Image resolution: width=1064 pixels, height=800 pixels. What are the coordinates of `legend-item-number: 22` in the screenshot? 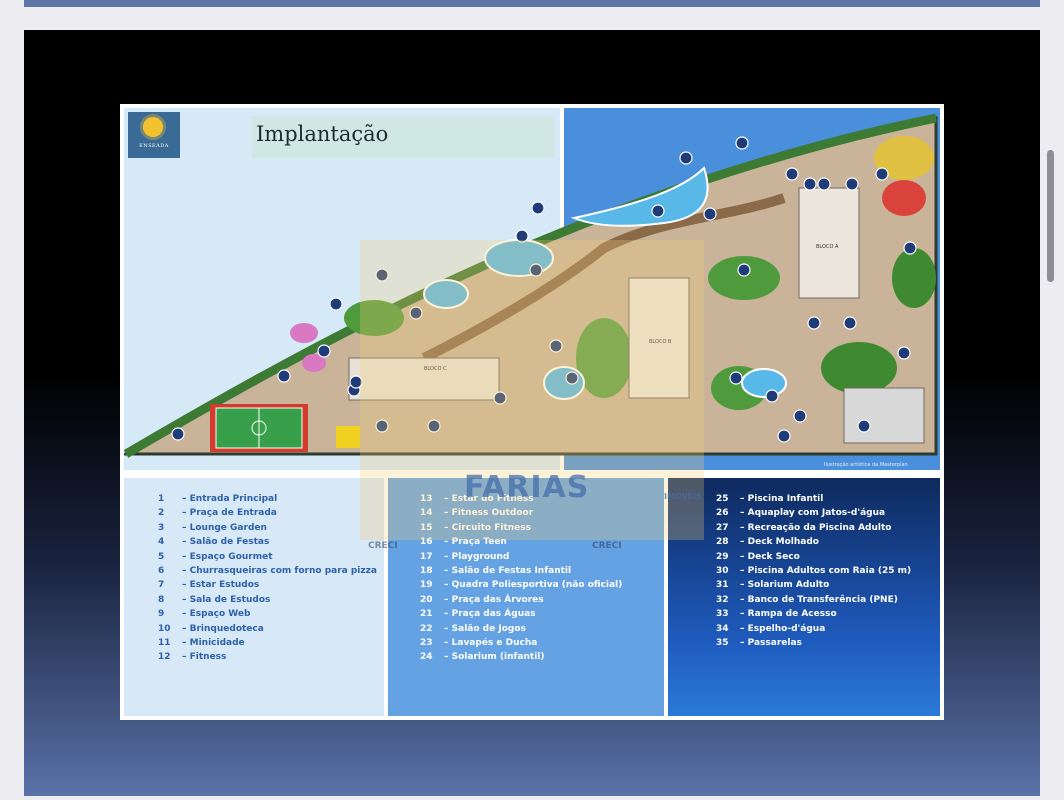 It's located at (426, 628).